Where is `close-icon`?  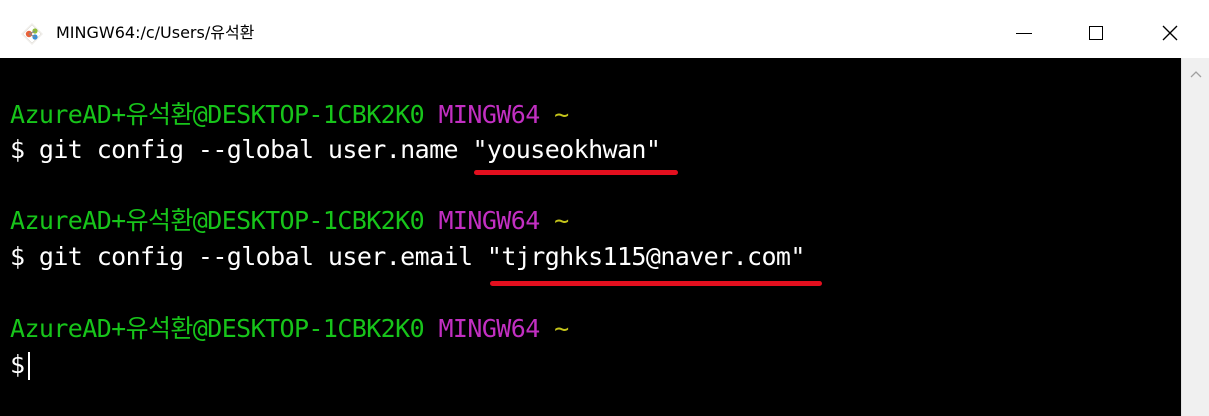 close-icon is located at coordinates (1170, 33).